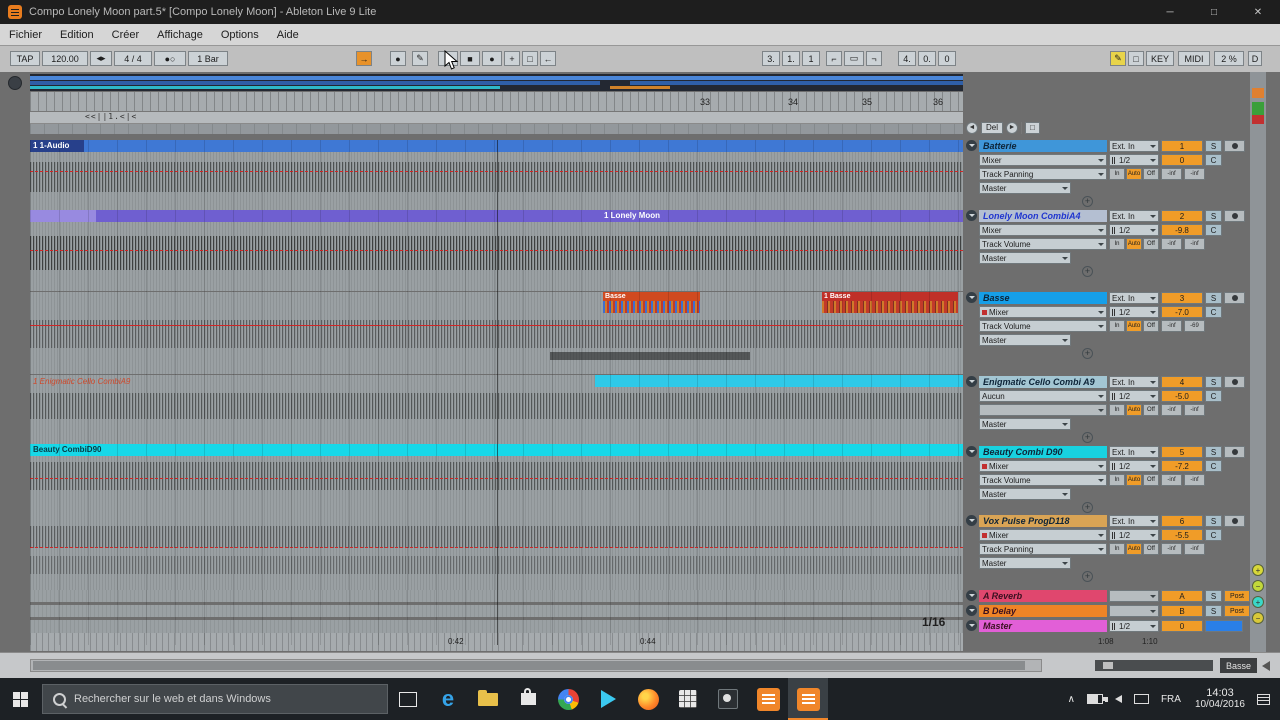 This screenshot has height=720, width=1280. What do you see at coordinates (101, 58) in the screenshot?
I see `nudge-buttons: ◂▸` at bounding box center [101, 58].